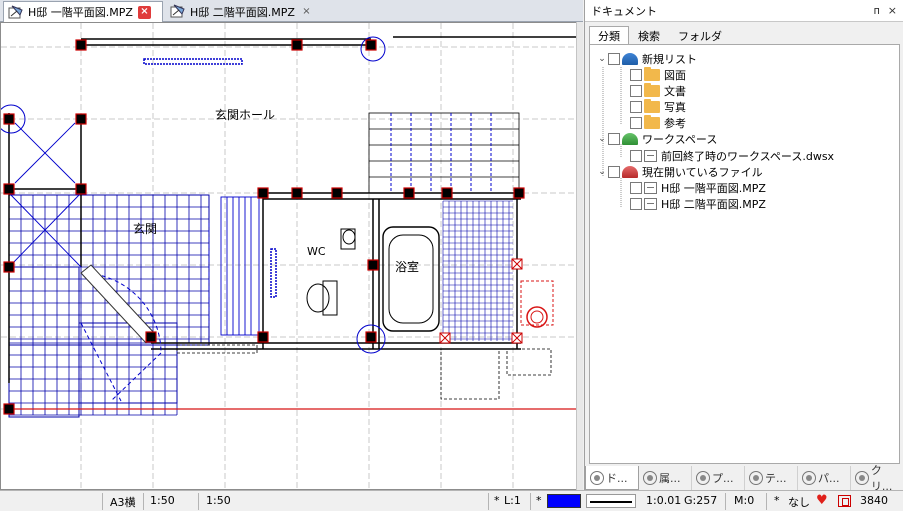 This screenshot has width=903, height=511. Describe the element at coordinates (145, 228) in the screenshot. I see `room-label-entrance: 玄関` at that location.